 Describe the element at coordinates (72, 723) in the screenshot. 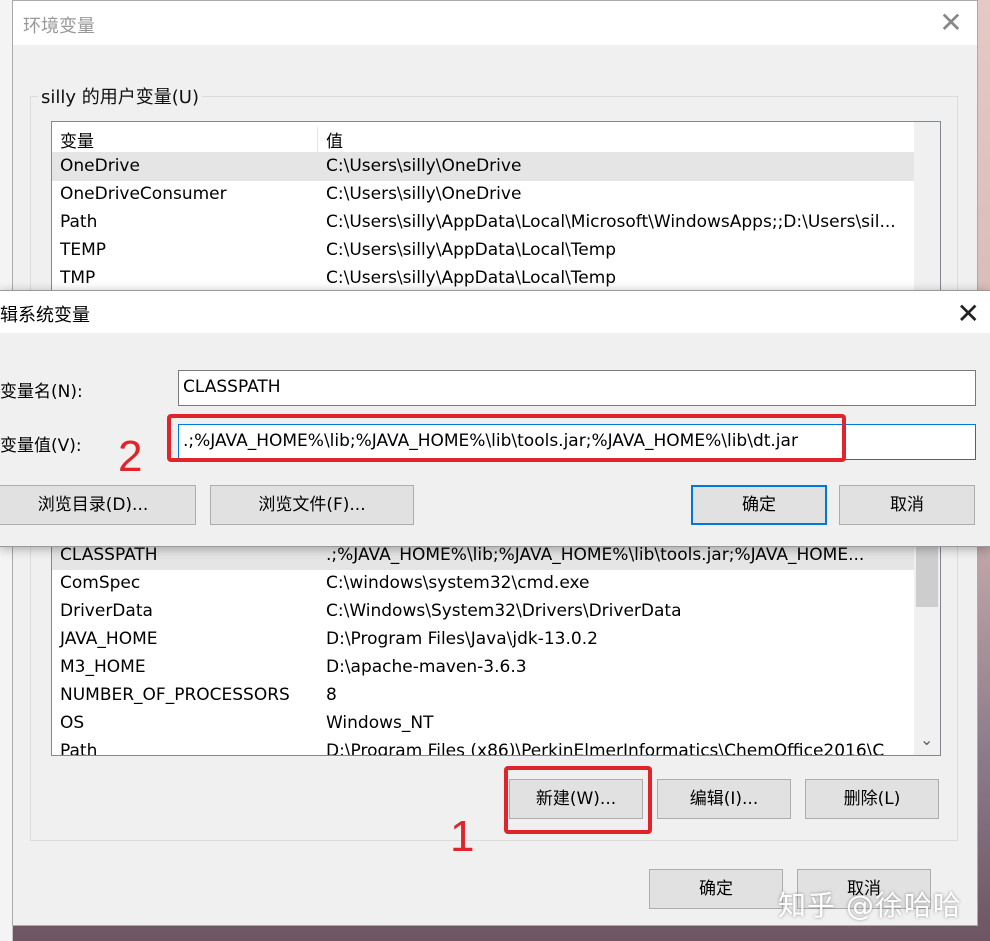

I see `variable-name: OS` at that location.